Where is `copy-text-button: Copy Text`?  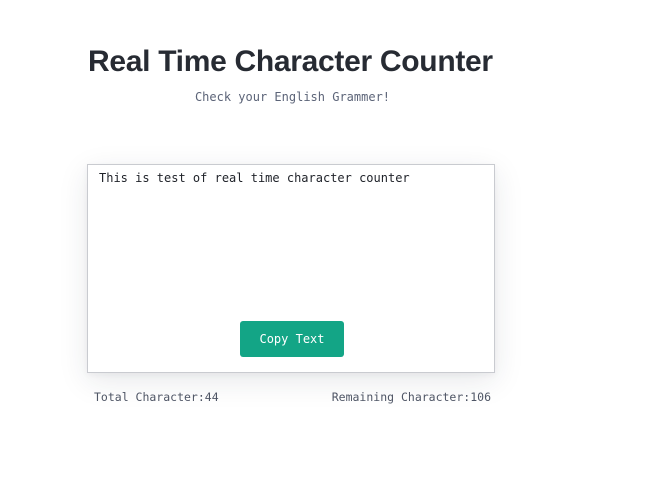
copy-text-button: Copy Text is located at coordinates (292, 339).